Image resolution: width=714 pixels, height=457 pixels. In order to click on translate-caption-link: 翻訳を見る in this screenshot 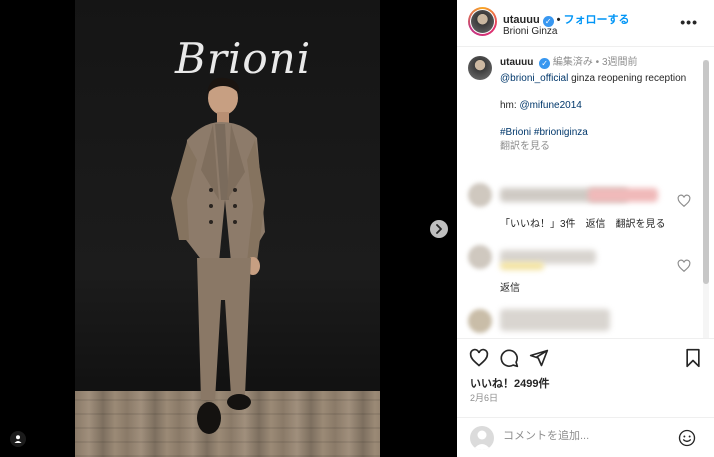, I will do `click(599, 147)`.